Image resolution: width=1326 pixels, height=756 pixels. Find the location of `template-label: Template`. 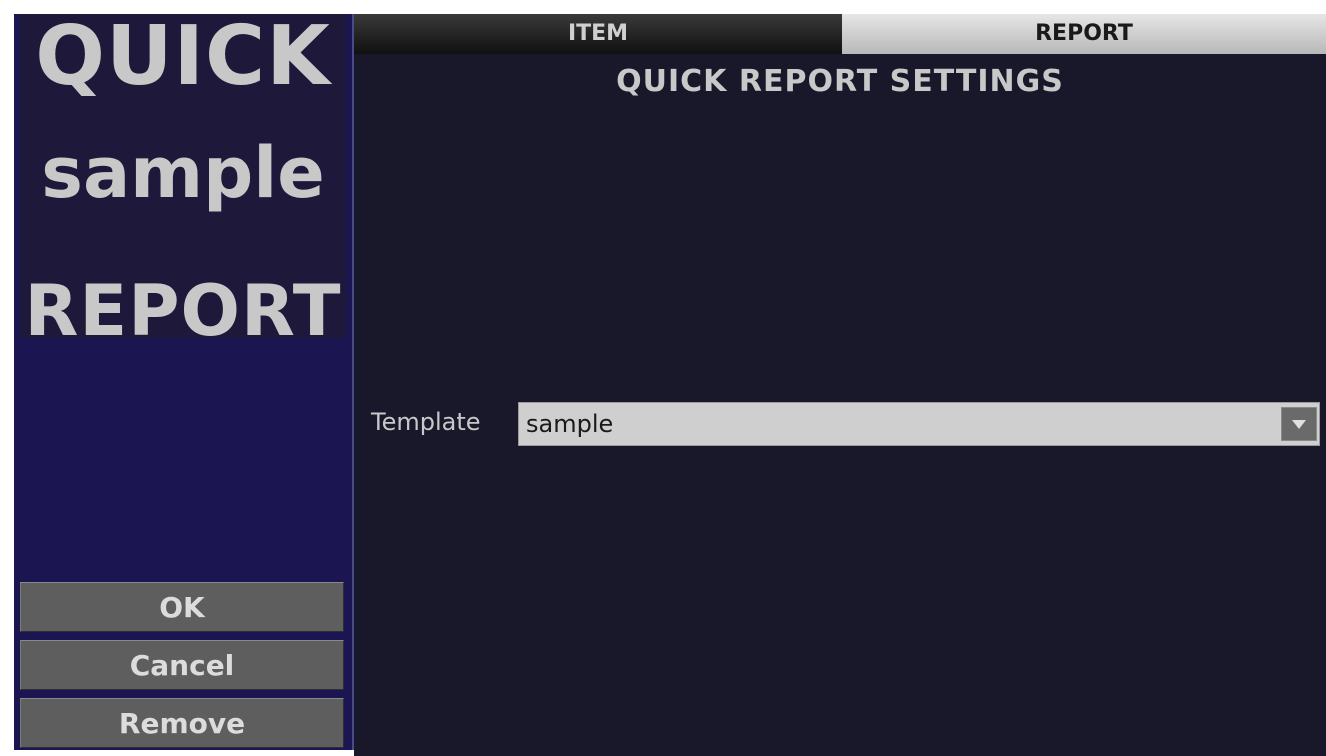

template-label: Template is located at coordinates (426, 422).